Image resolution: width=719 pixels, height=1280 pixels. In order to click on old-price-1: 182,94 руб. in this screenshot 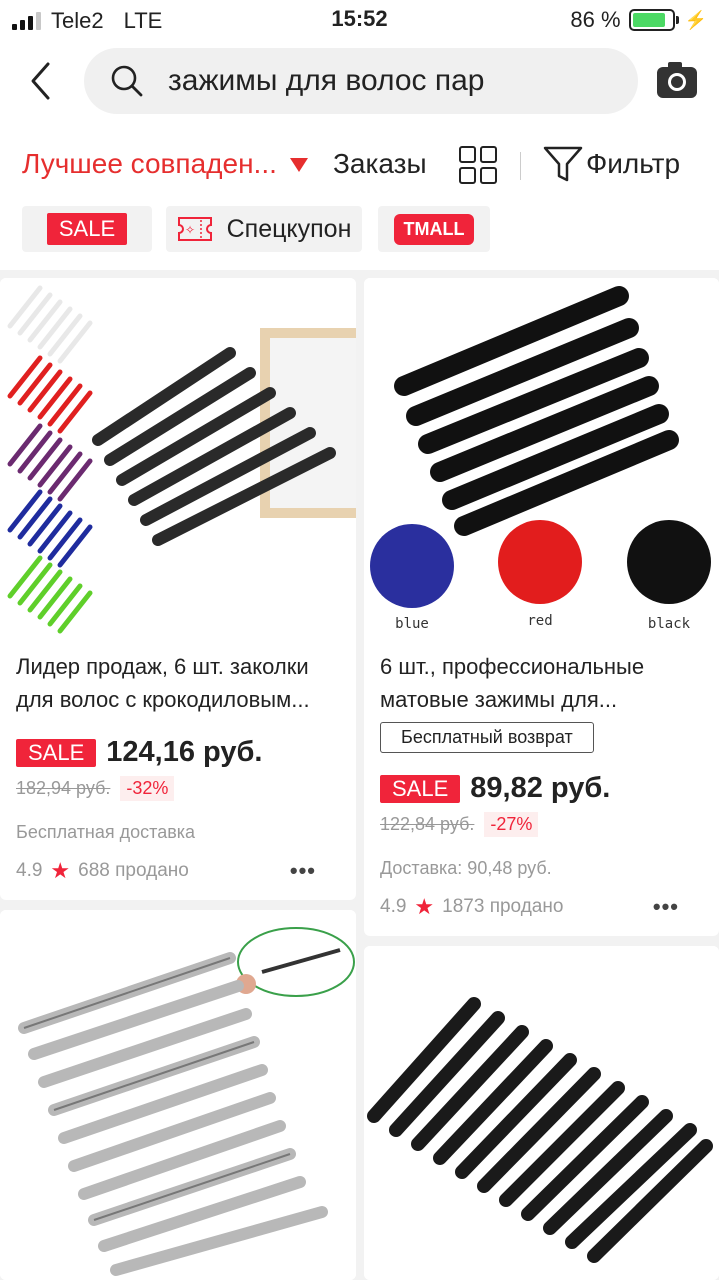, I will do `click(63, 788)`.